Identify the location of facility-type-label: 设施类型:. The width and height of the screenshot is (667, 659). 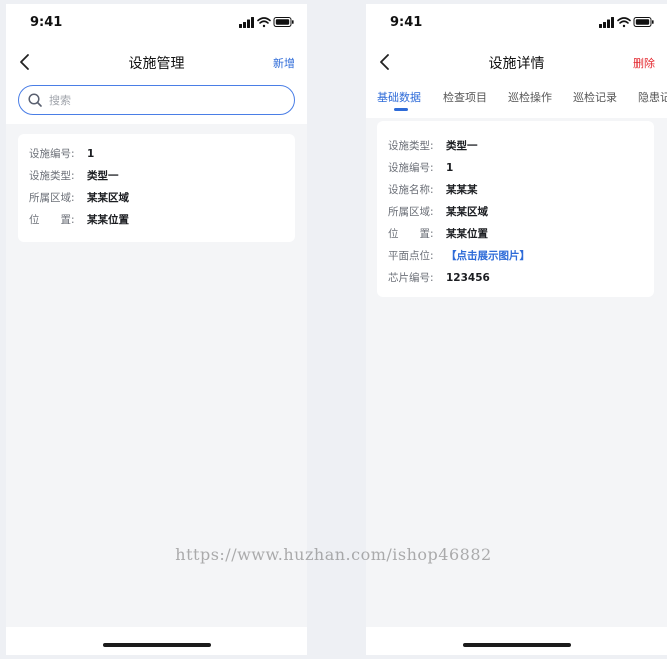
(52, 176).